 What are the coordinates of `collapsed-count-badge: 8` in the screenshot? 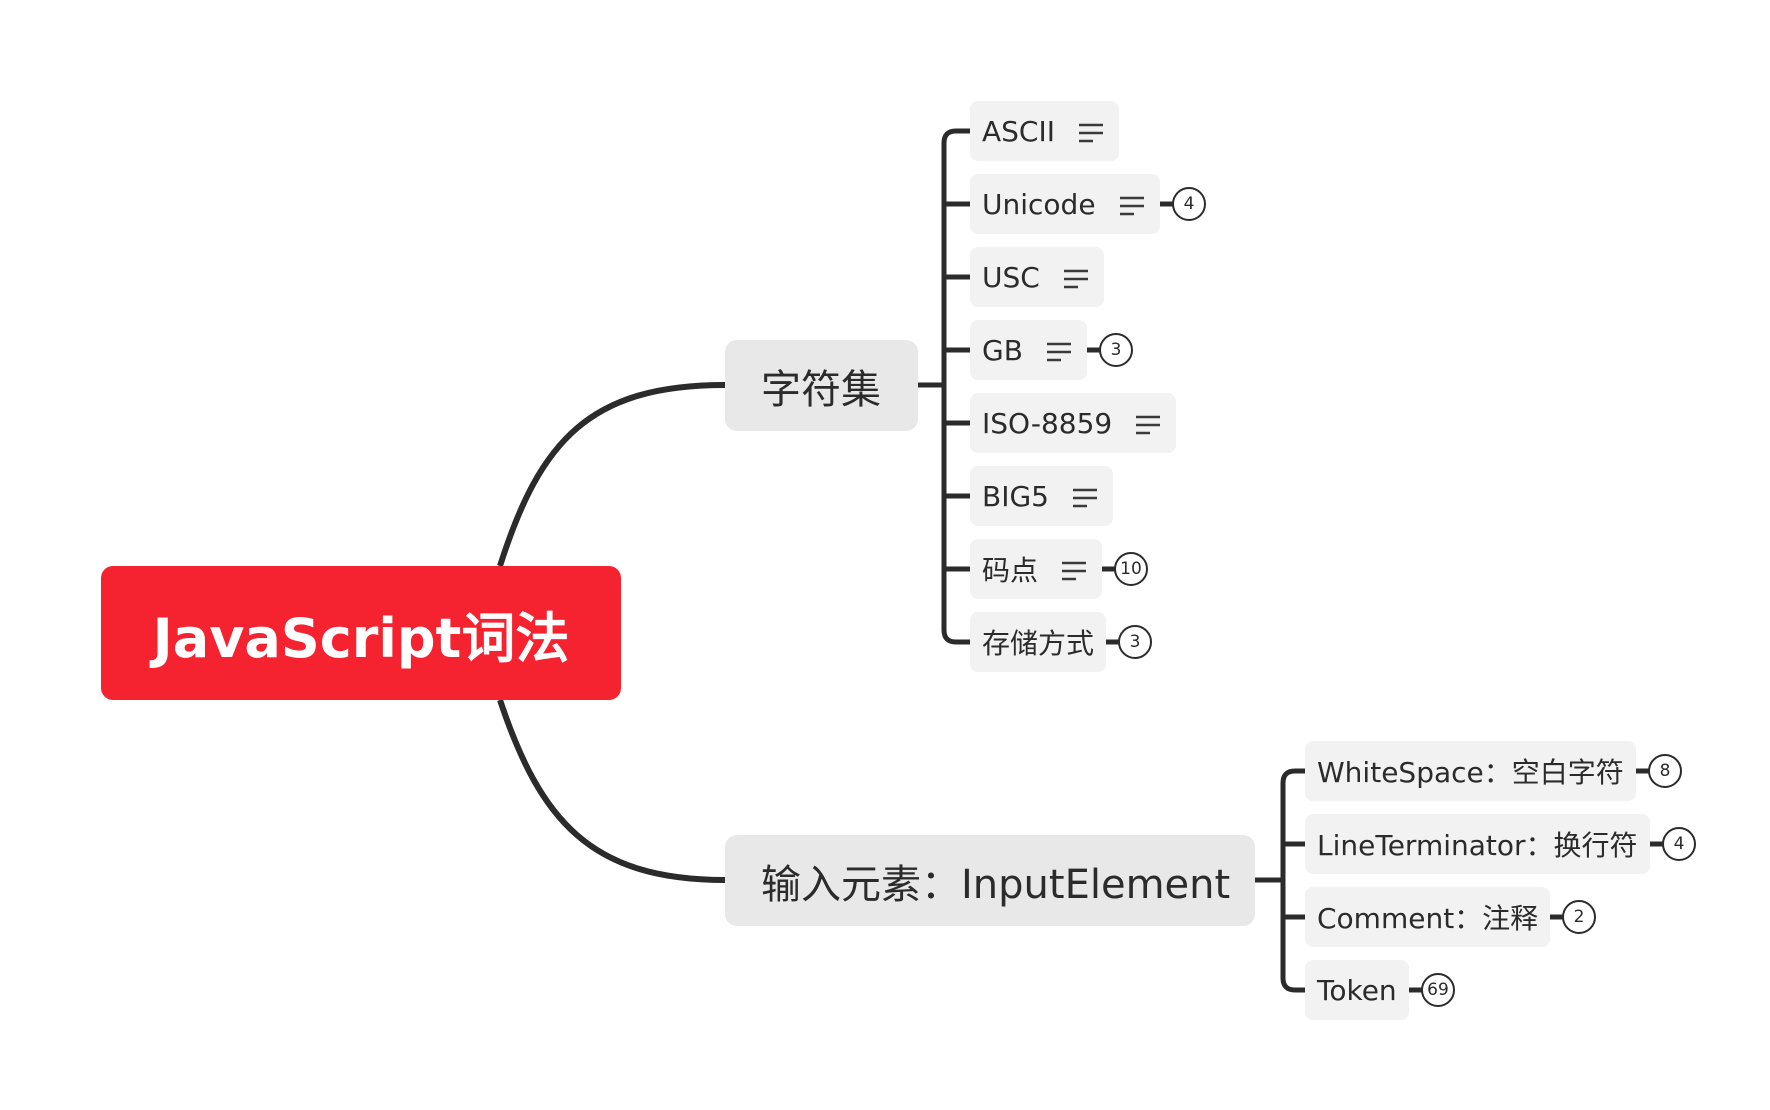 It's located at (1665, 771).